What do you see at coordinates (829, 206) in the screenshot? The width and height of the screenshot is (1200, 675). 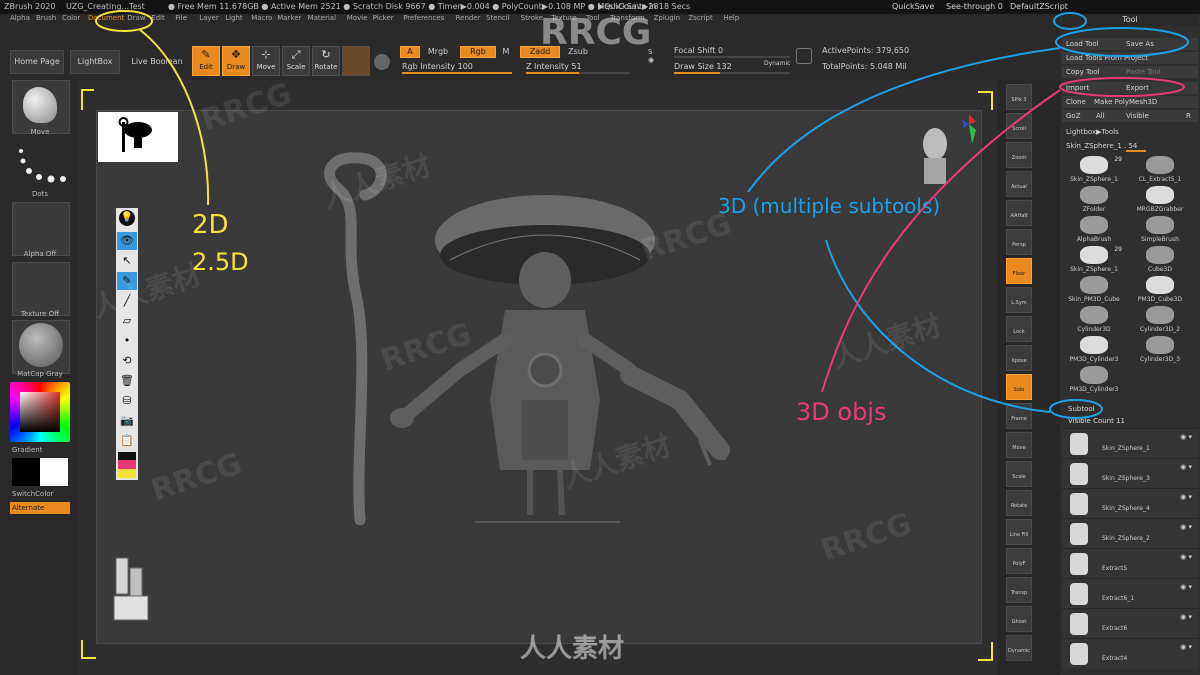 I see `annotation-3d-multiple: 3D (multiple subtools)` at bounding box center [829, 206].